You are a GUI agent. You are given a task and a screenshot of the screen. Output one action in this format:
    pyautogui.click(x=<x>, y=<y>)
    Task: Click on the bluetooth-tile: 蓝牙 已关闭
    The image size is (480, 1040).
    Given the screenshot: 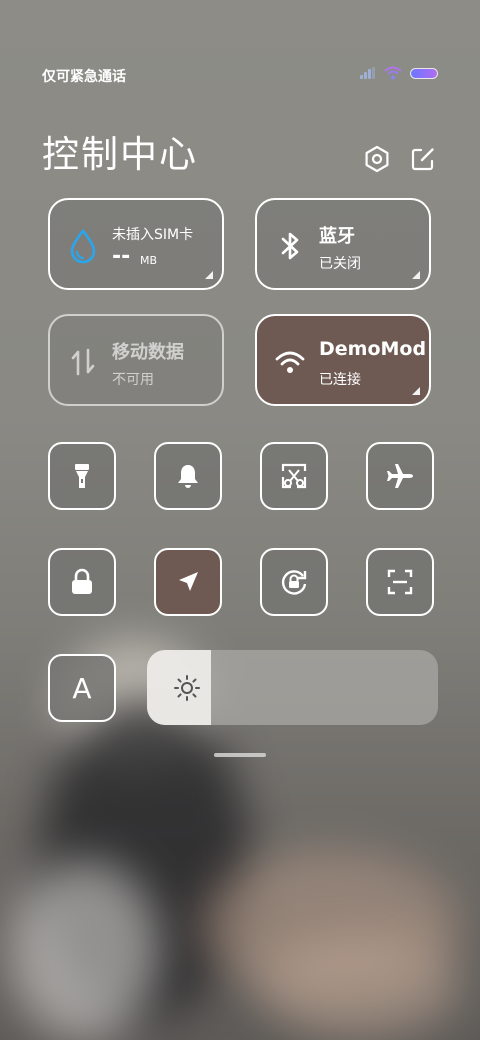 What is the action you would take?
    pyautogui.click(x=343, y=244)
    